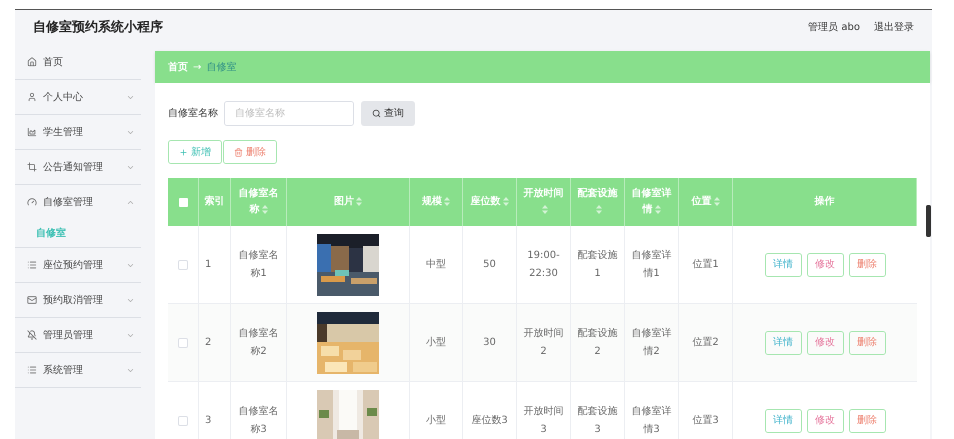 The image size is (954, 439). I want to click on table-cell-text: 30, so click(489, 343).